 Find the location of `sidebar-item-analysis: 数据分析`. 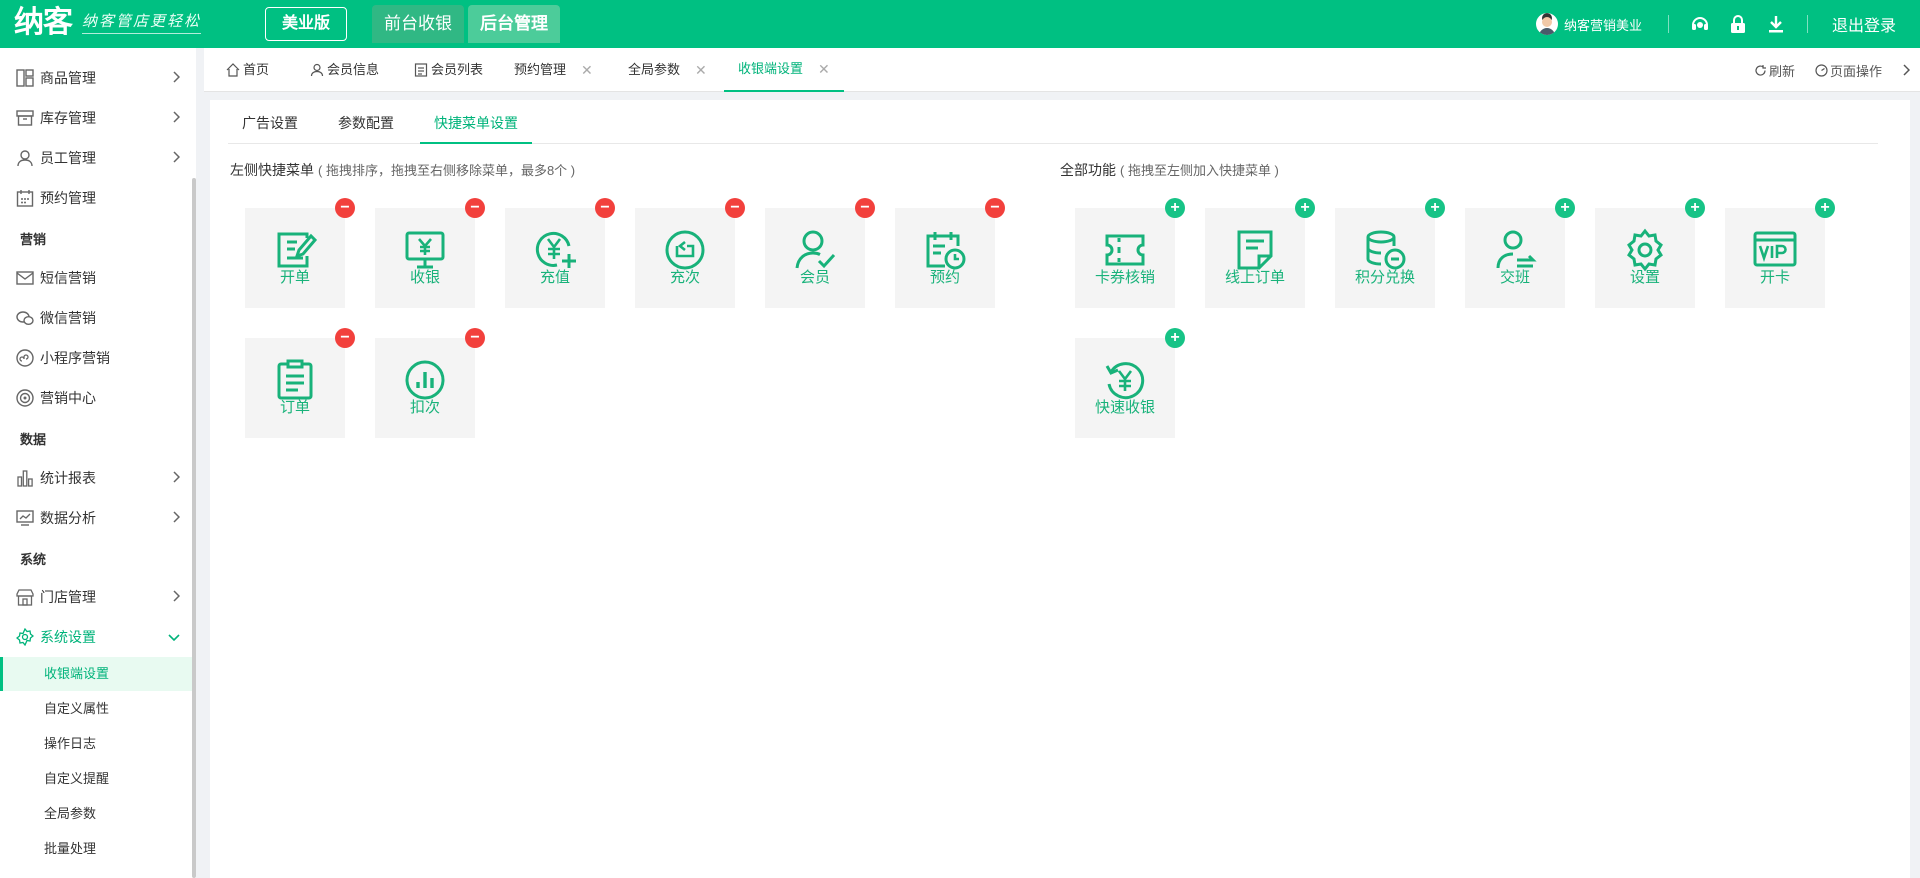

sidebar-item-analysis: 数据分析 is located at coordinates (96, 518).